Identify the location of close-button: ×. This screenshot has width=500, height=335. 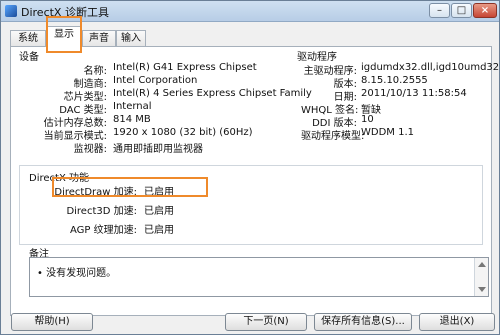
(485, 10).